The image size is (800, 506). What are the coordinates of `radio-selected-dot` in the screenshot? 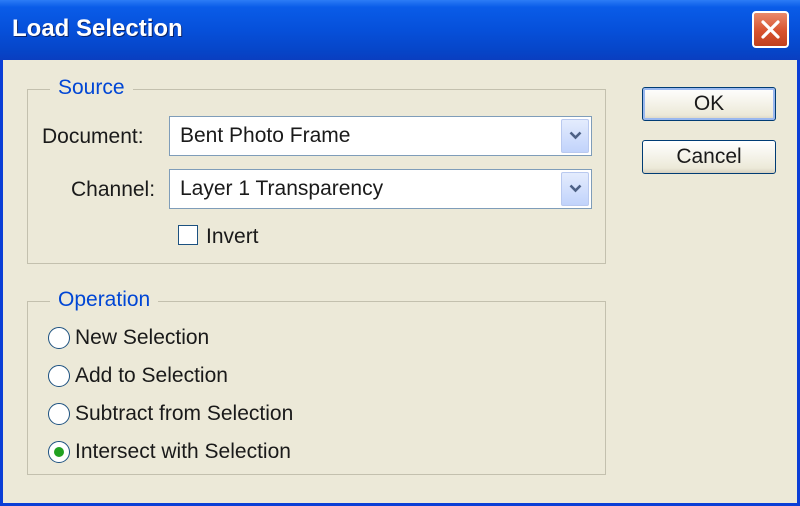 It's located at (59, 452).